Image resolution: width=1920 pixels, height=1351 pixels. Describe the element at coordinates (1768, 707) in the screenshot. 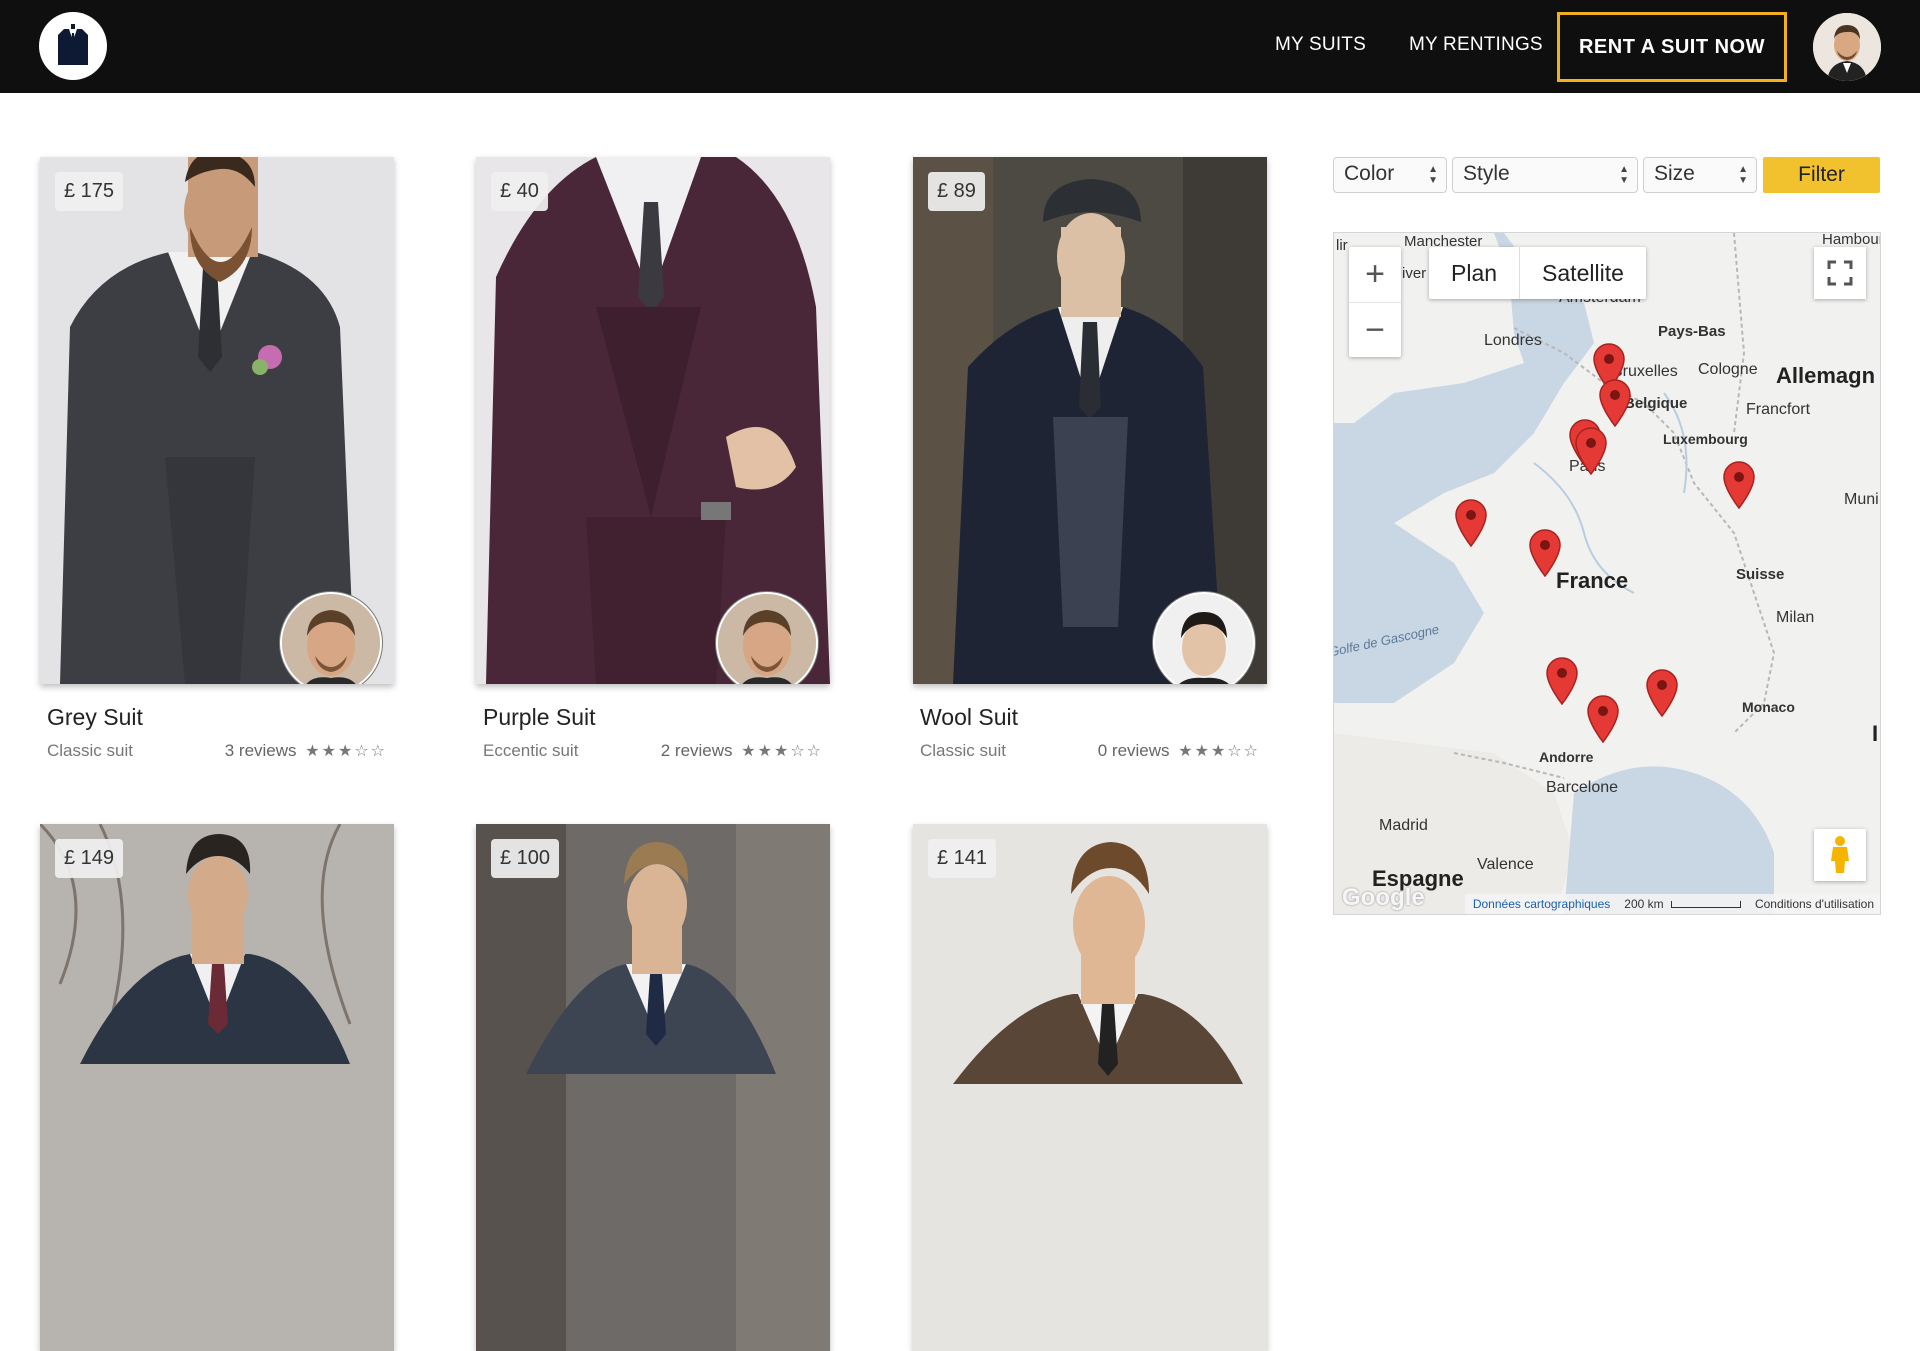

I see `map-label: Monaco` at that location.